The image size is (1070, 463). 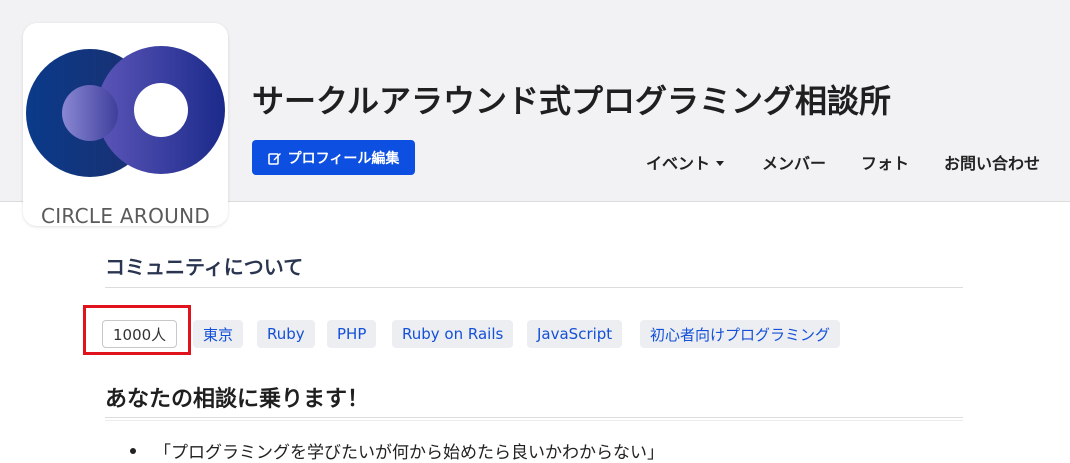 I want to click on circle-around-logo-icon, so click(x=125, y=111).